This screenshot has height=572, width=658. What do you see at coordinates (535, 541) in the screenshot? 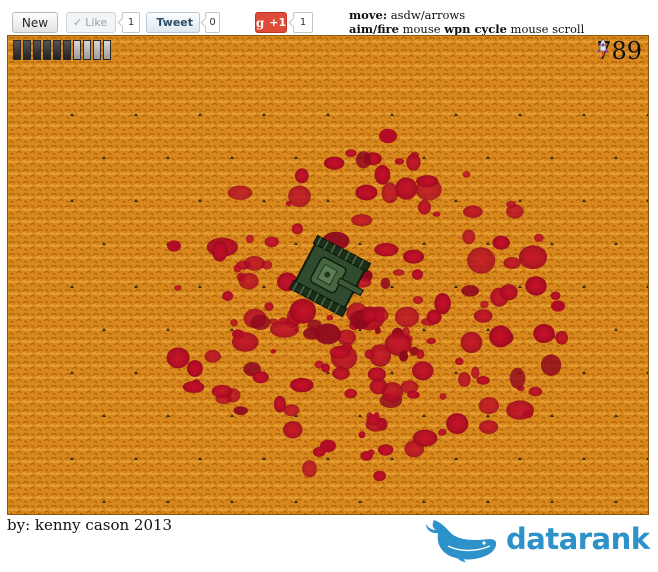
I see `datarank-logo: datarank` at bounding box center [535, 541].